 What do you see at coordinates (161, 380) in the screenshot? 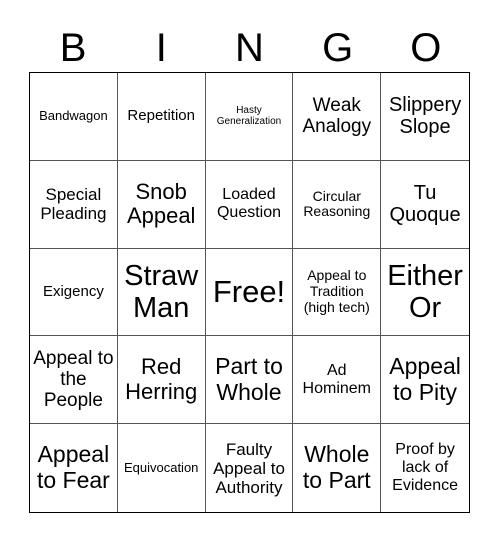
I see `bingo-cell: Red Herring` at bounding box center [161, 380].